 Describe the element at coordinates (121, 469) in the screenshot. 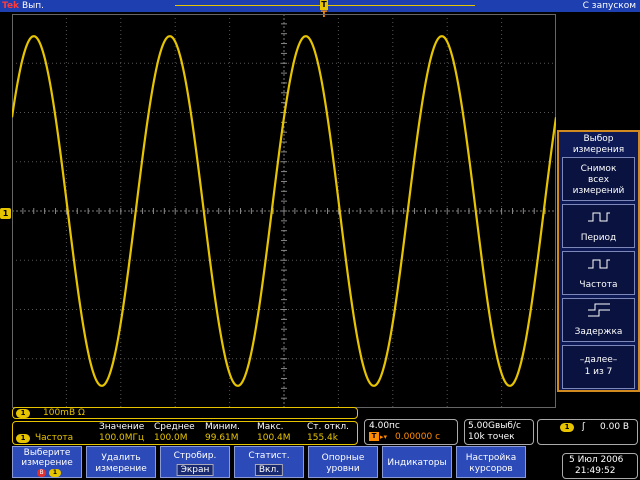

I see `remove-meas-line2: измерение` at that location.